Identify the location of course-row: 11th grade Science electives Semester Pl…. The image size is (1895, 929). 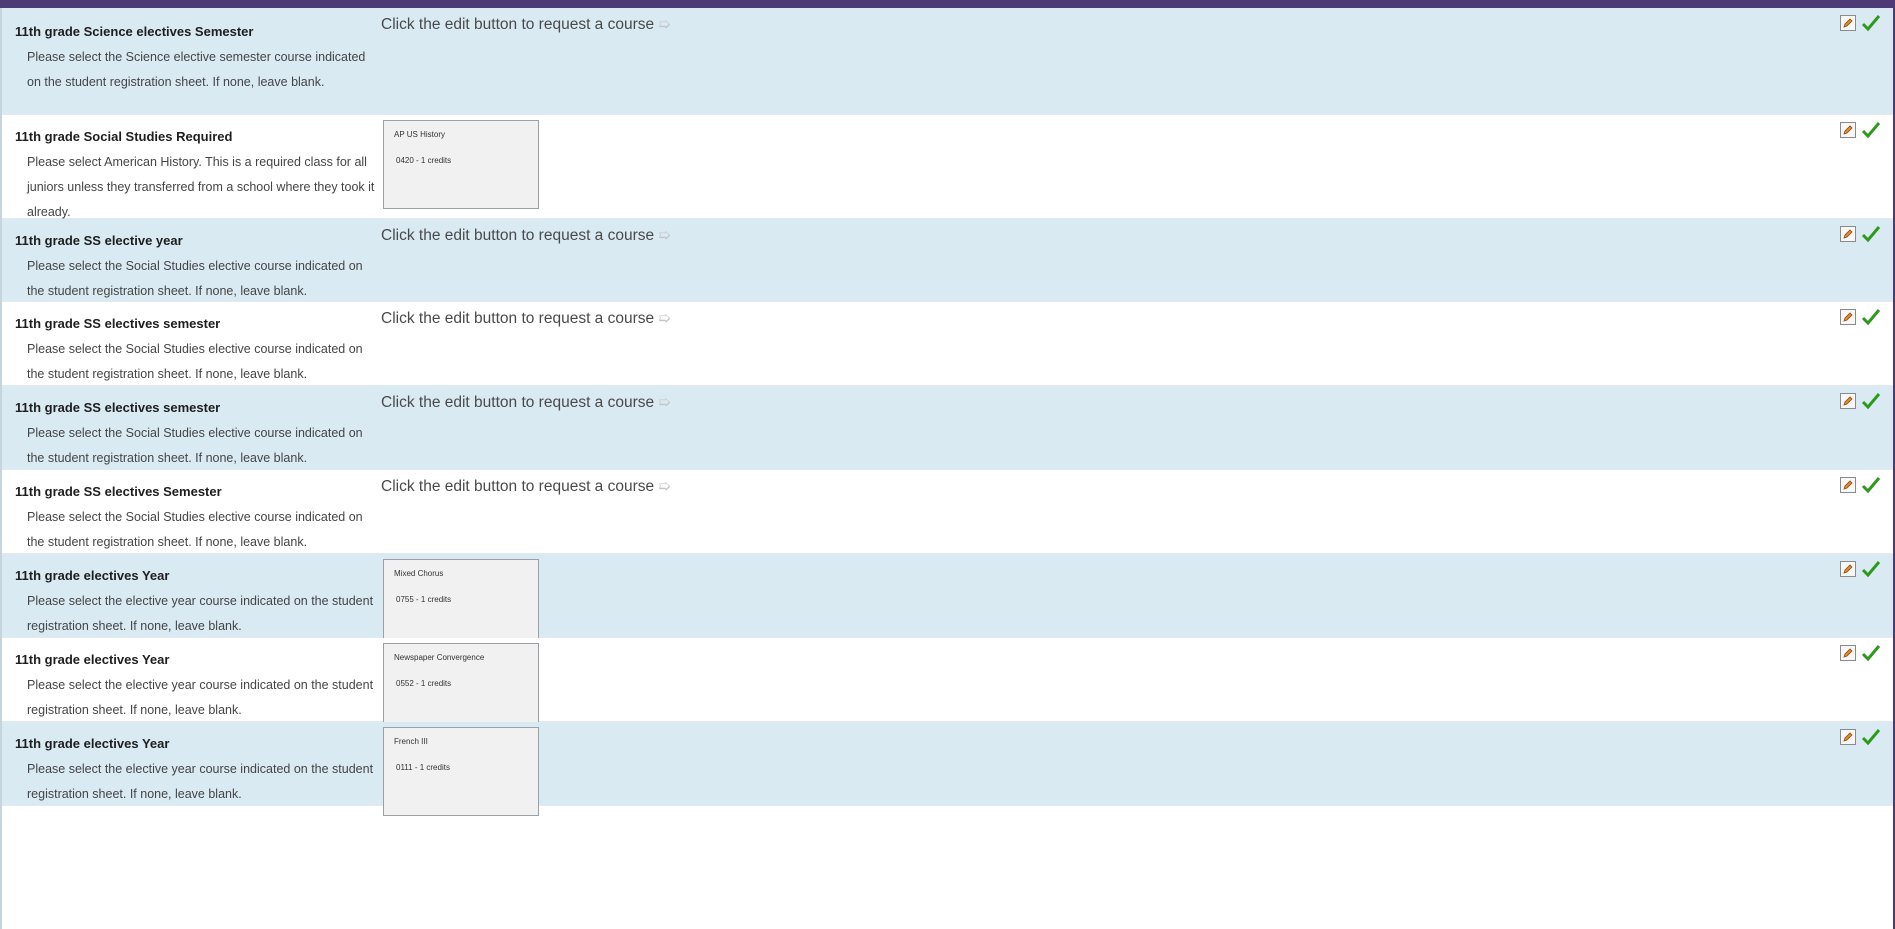
(947, 61).